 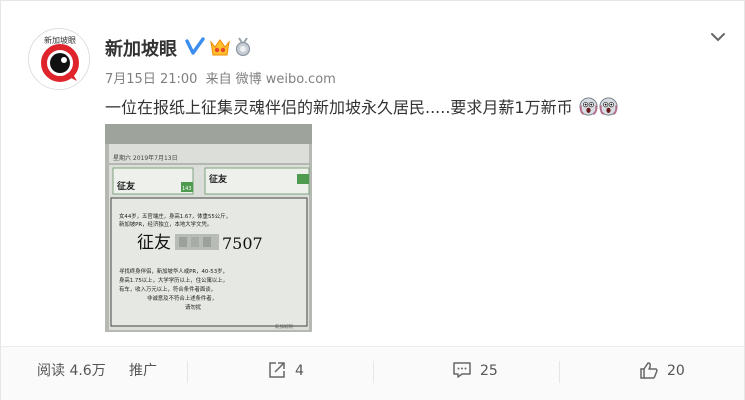 What do you see at coordinates (71, 371) in the screenshot?
I see `read-count: 阅读 4.6万` at bounding box center [71, 371].